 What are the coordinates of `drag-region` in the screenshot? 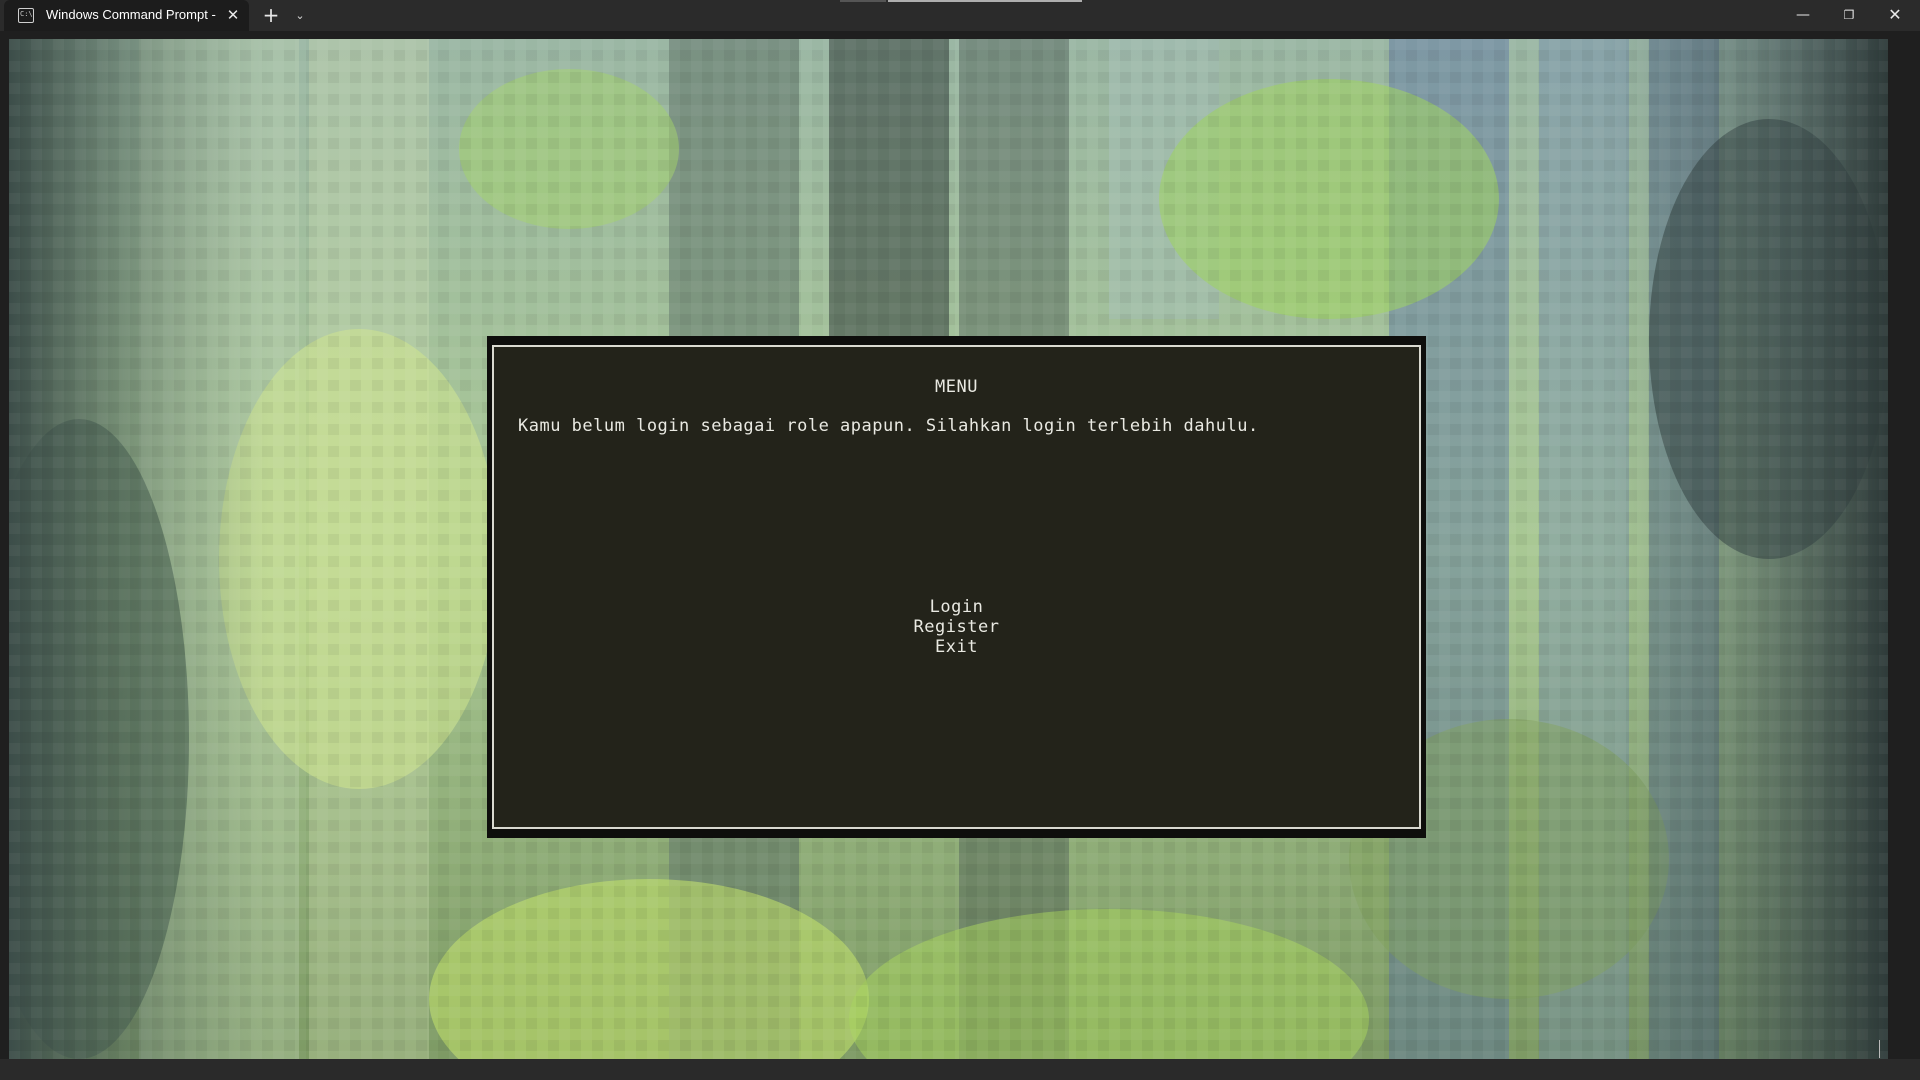 It's located at (985, 1).